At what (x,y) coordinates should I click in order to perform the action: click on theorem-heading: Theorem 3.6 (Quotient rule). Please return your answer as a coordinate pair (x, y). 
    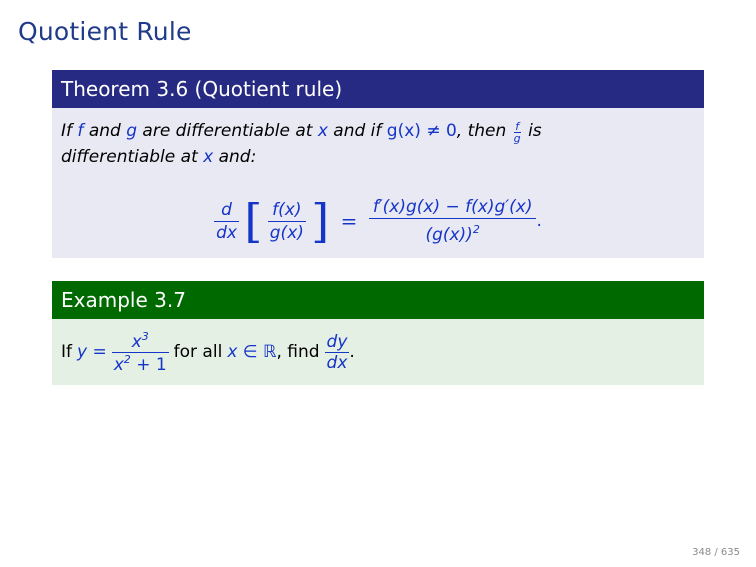
    Looking at the image, I should click on (378, 89).